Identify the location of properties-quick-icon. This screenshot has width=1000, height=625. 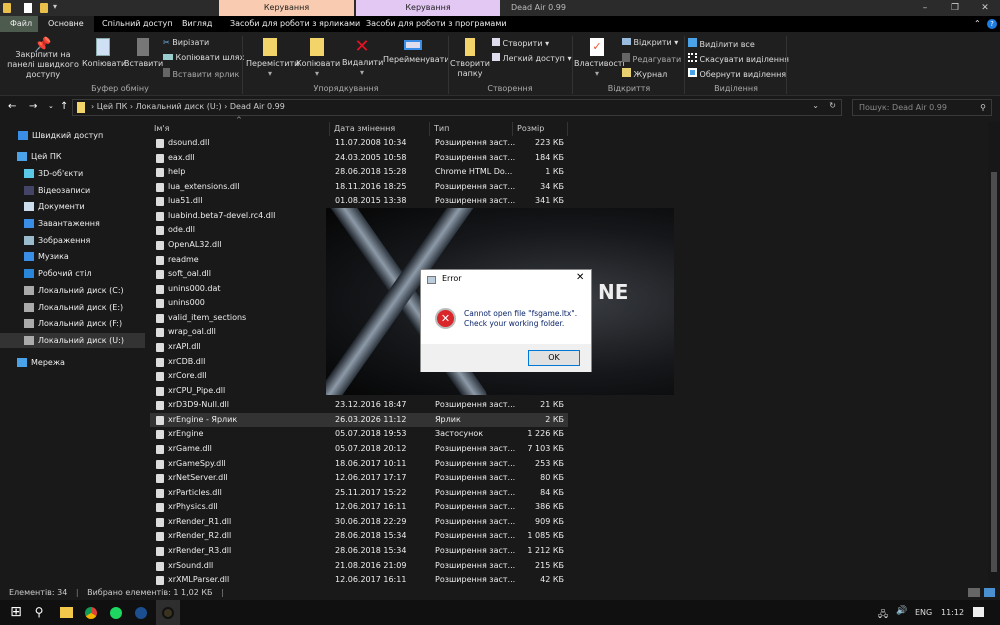
(28, 8).